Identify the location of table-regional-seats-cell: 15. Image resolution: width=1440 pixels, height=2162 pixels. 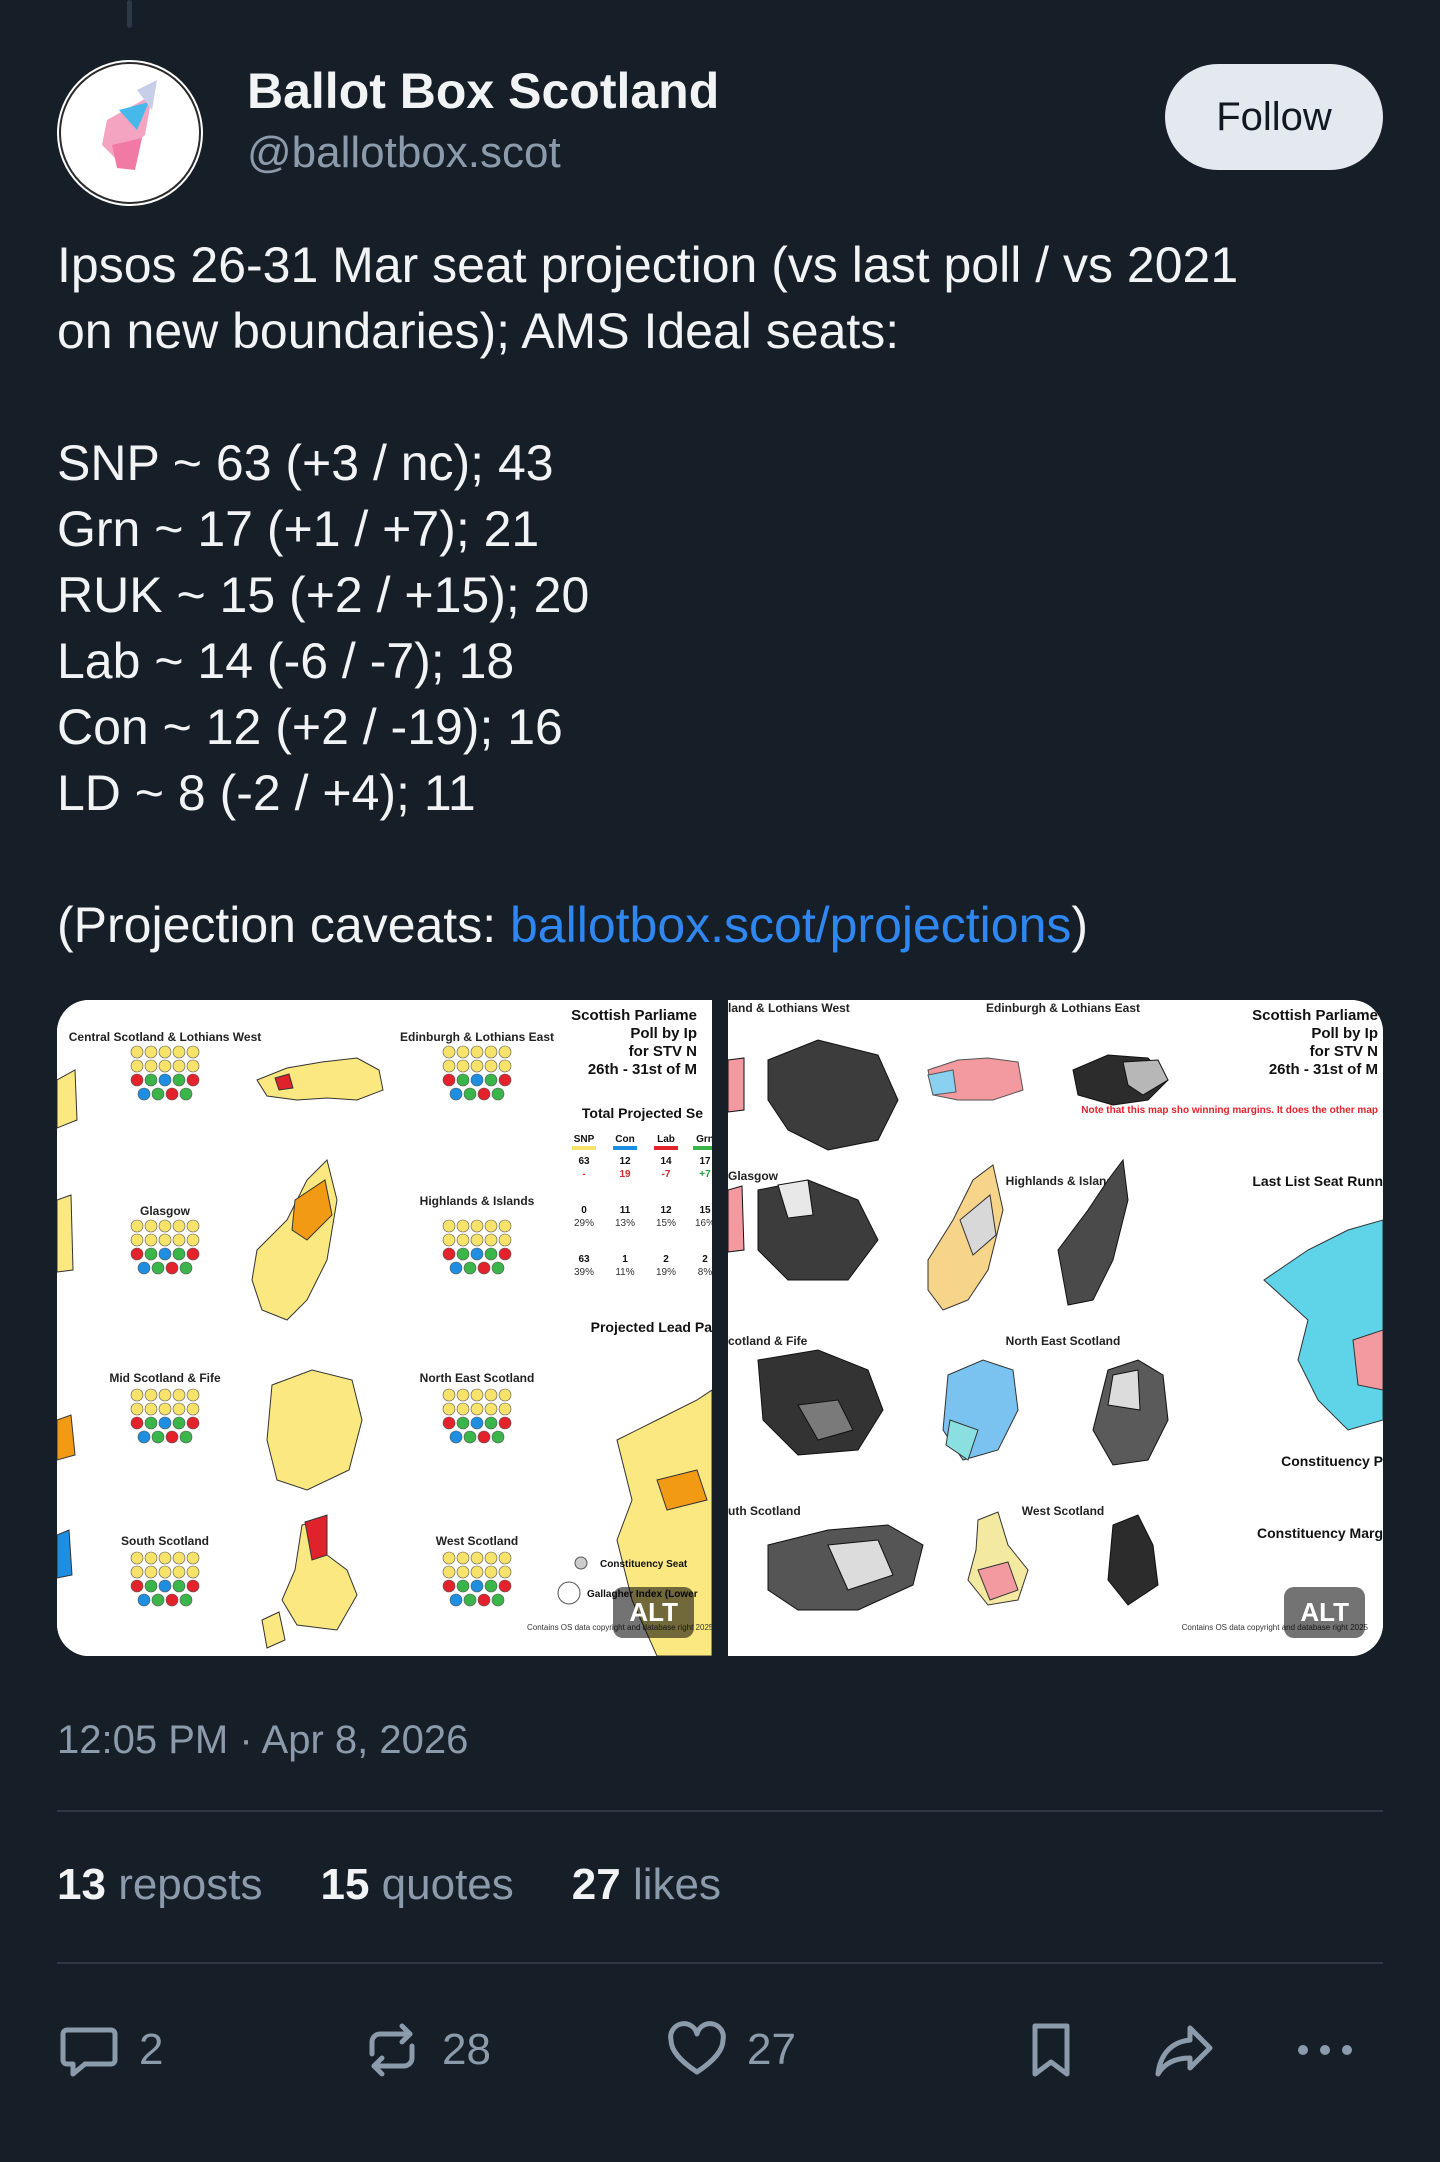
(705, 1210).